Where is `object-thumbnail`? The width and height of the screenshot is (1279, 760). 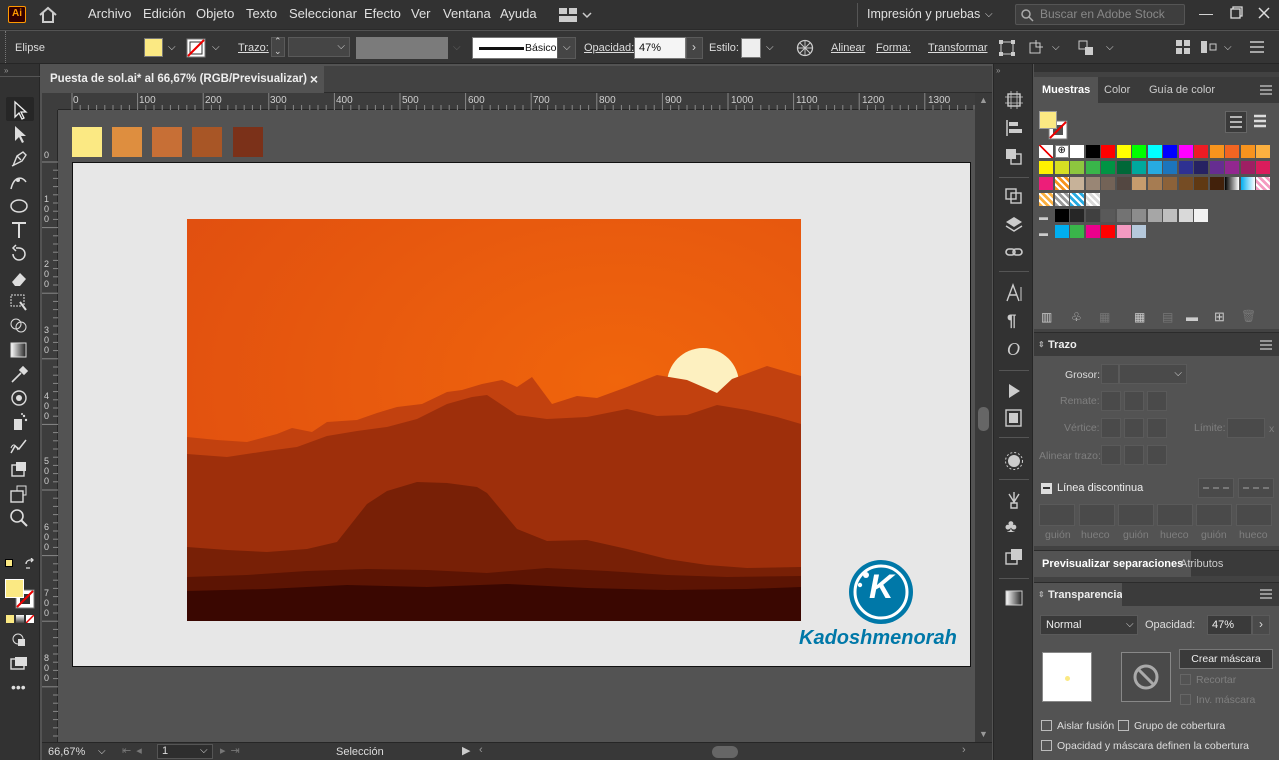
object-thumbnail is located at coordinates (1067, 677).